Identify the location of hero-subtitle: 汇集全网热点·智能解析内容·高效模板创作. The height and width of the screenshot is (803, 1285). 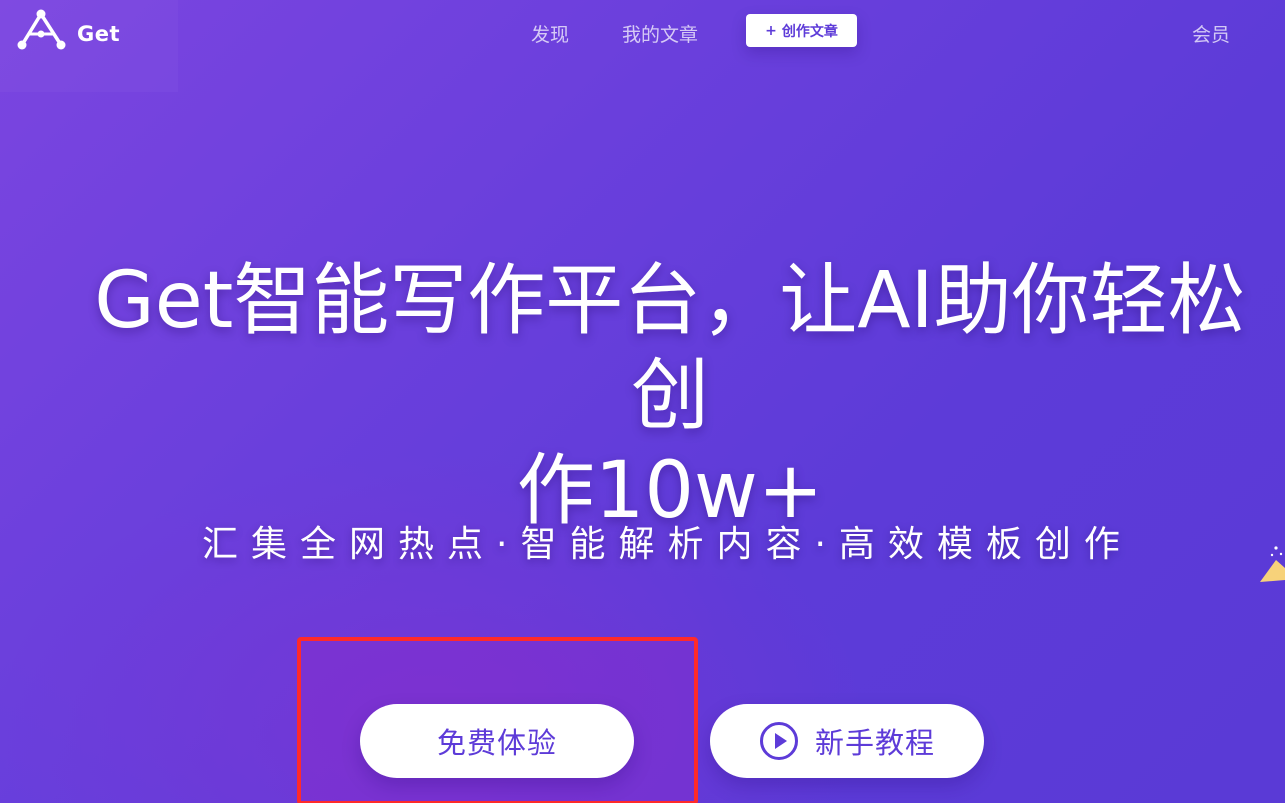
(667, 544).